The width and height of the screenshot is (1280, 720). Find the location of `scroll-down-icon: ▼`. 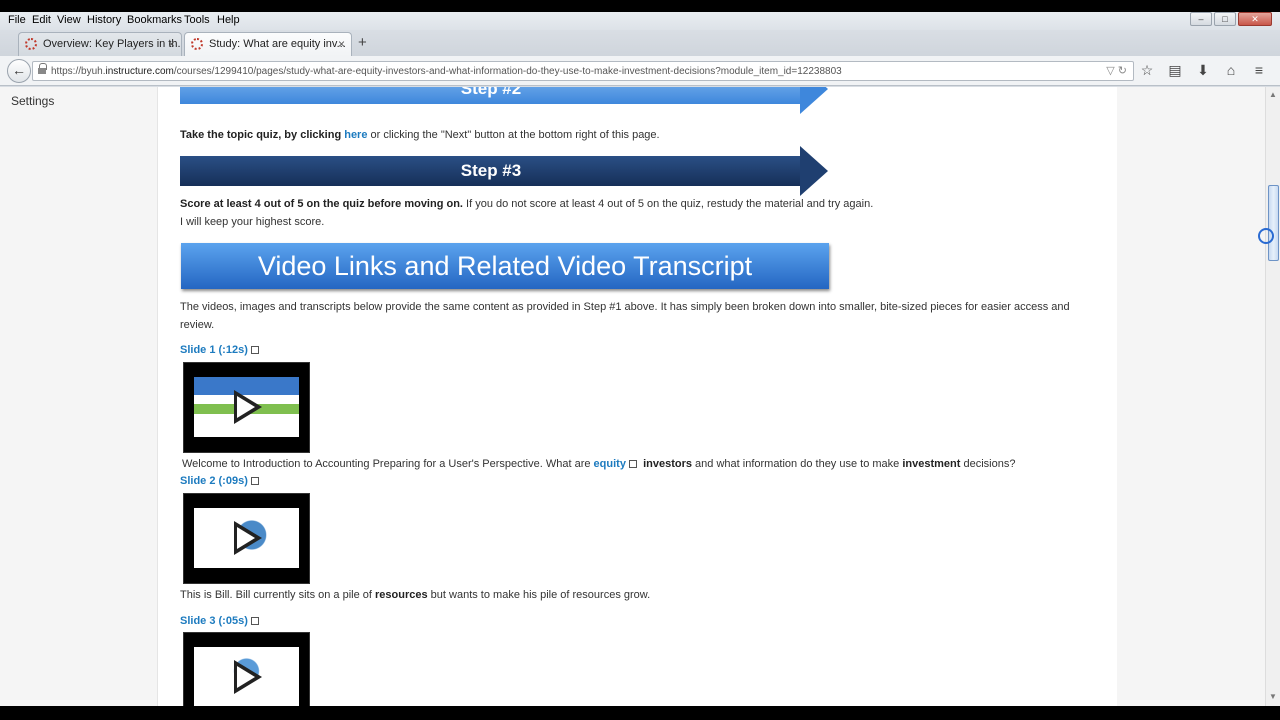

scroll-down-icon: ▼ is located at coordinates (1273, 696).